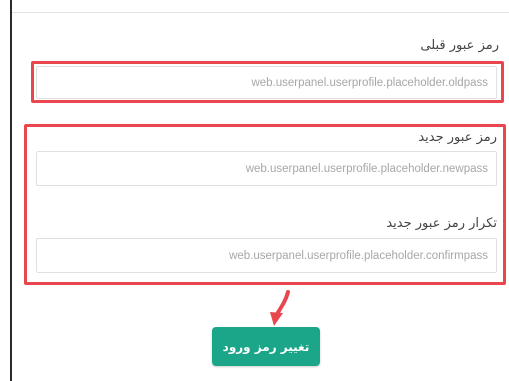 This screenshot has width=509, height=381. Describe the element at coordinates (459, 45) in the screenshot. I see `old-password-label: رمز عبور قبلی` at that location.